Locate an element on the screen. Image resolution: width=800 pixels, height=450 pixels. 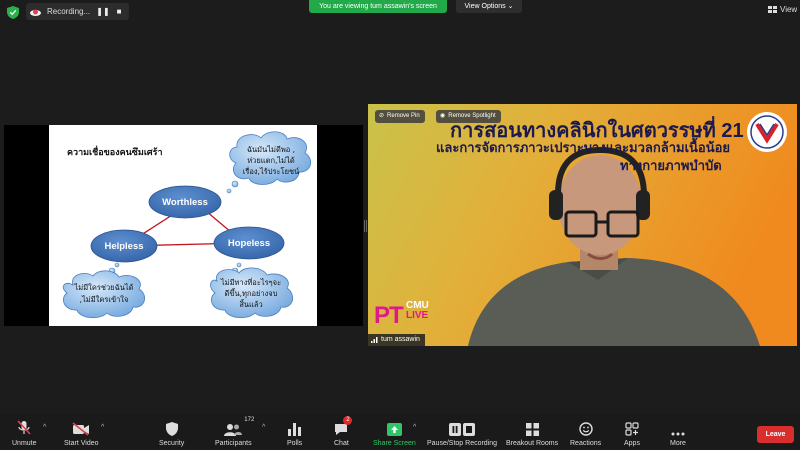
node-worthless: Worthless is located at coordinates (185, 202).